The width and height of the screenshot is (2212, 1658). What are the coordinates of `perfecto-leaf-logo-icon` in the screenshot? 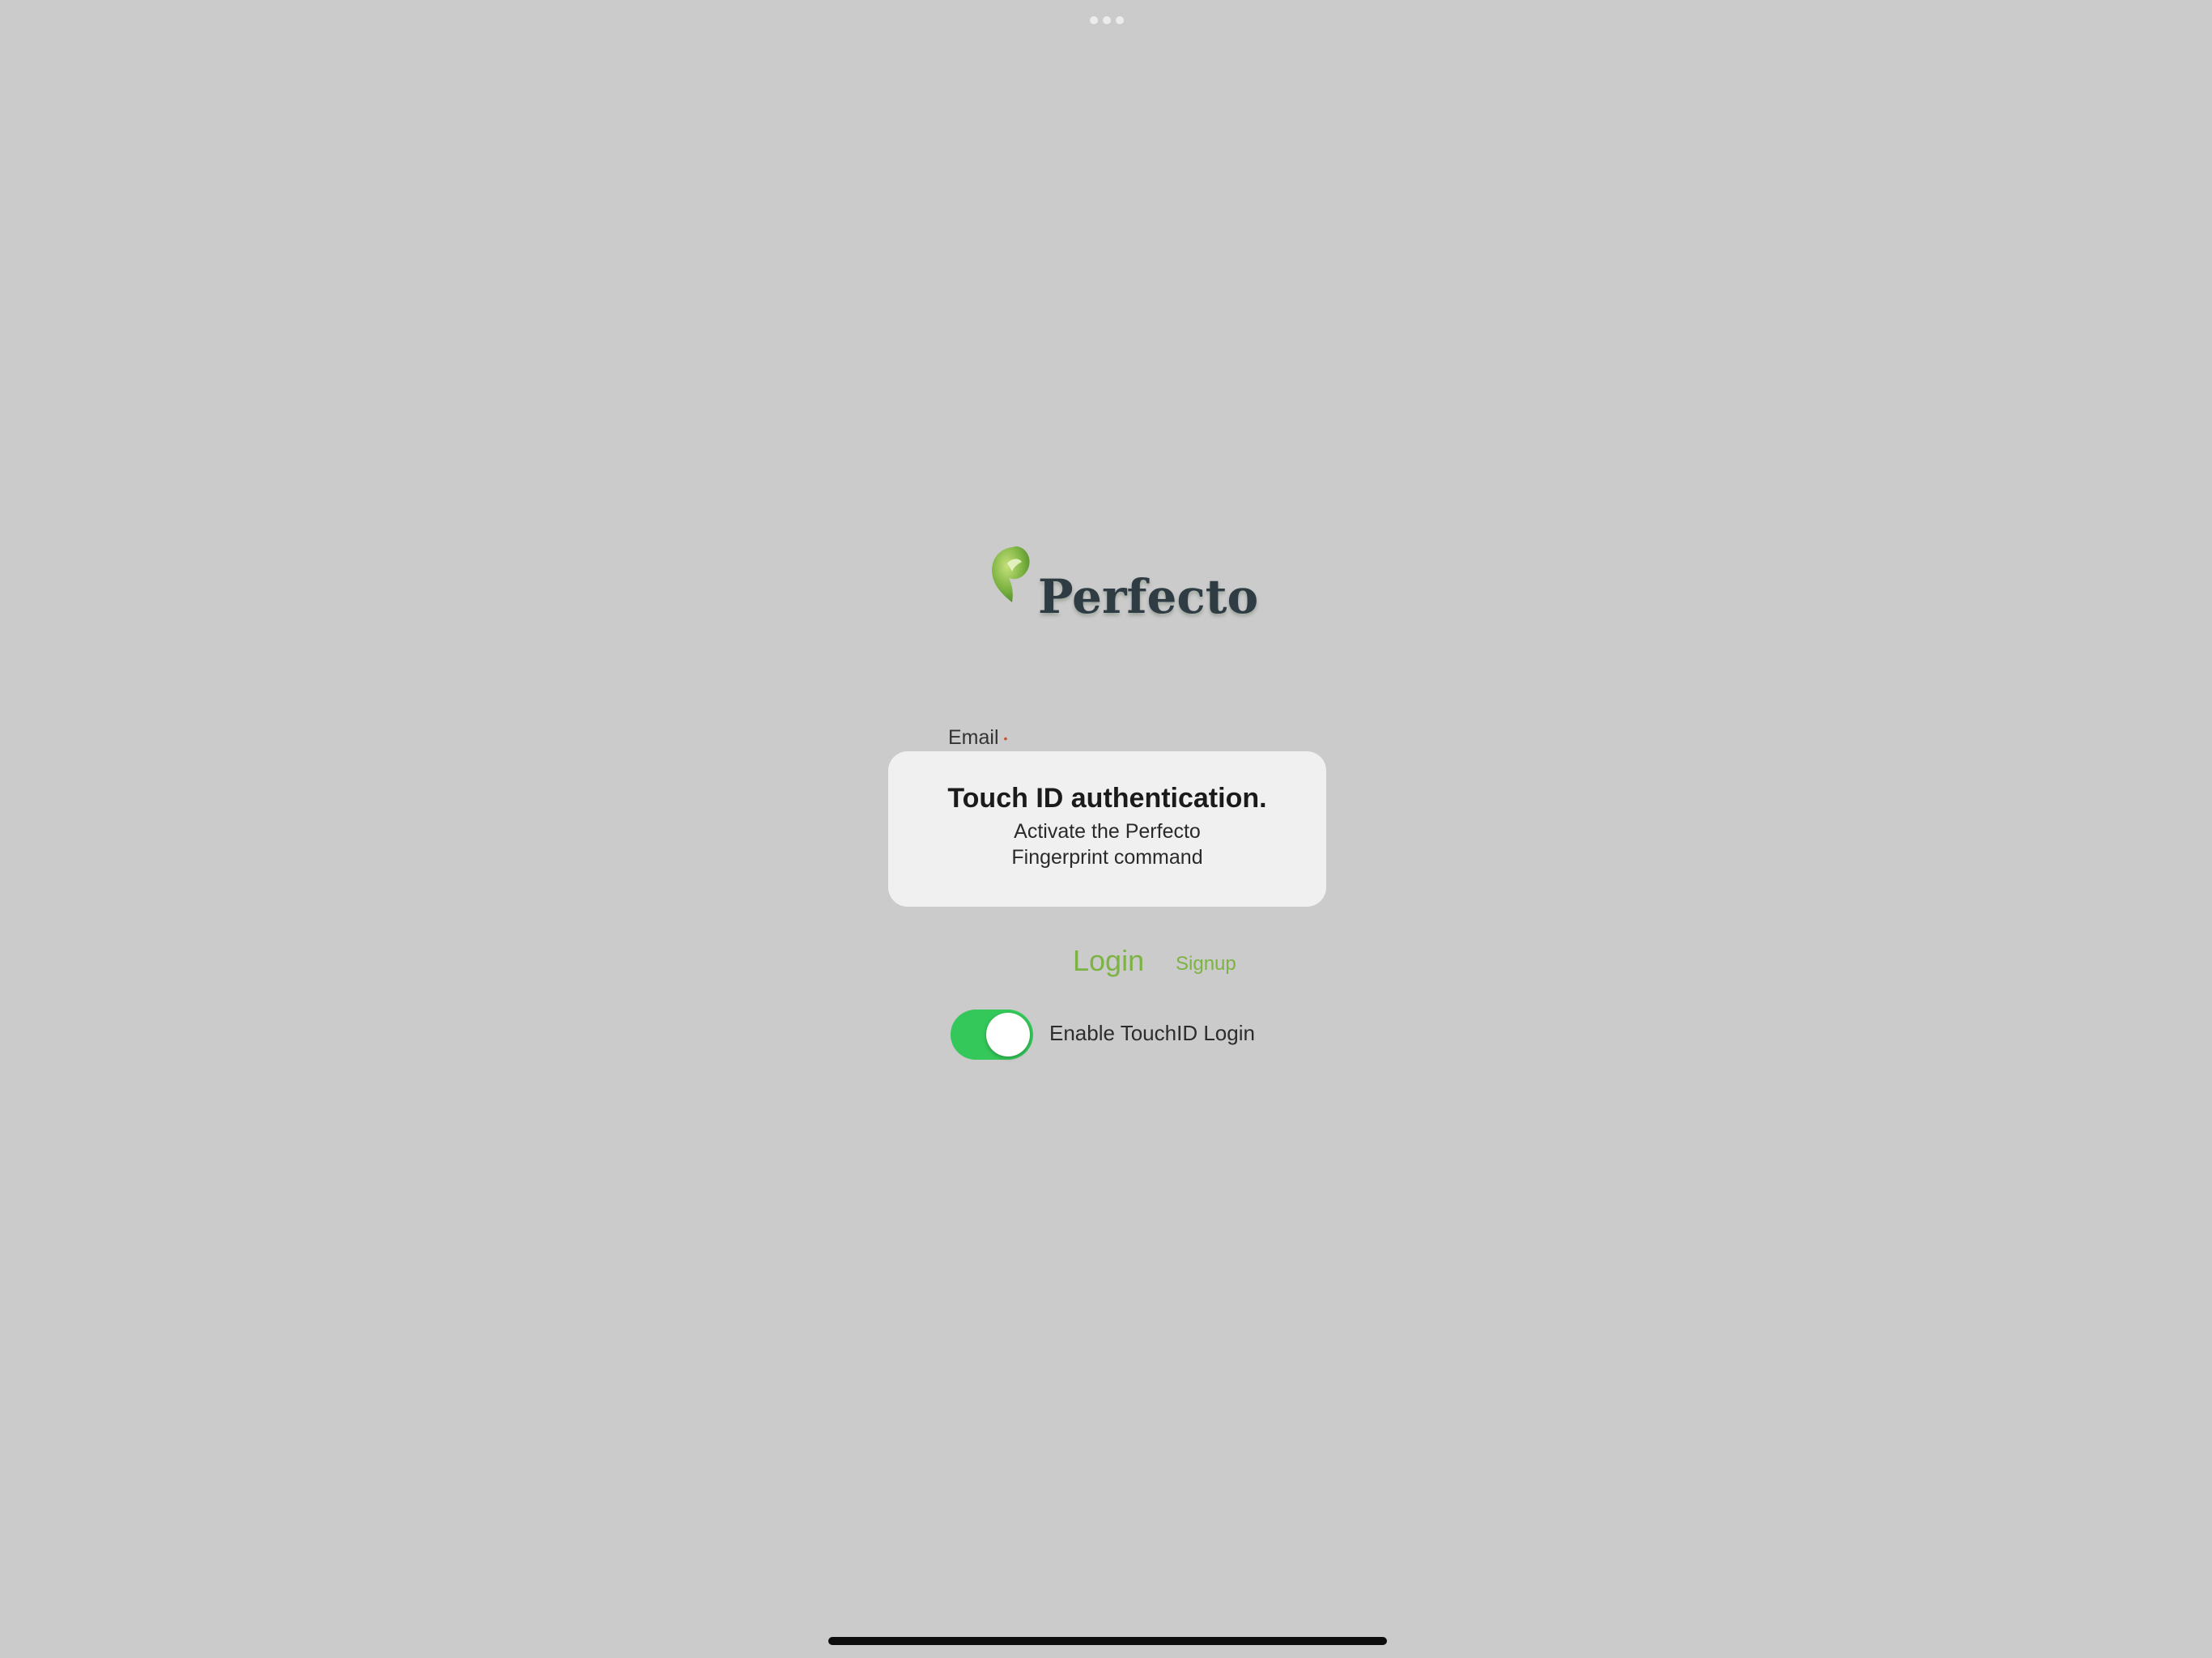 It's located at (1011, 574).